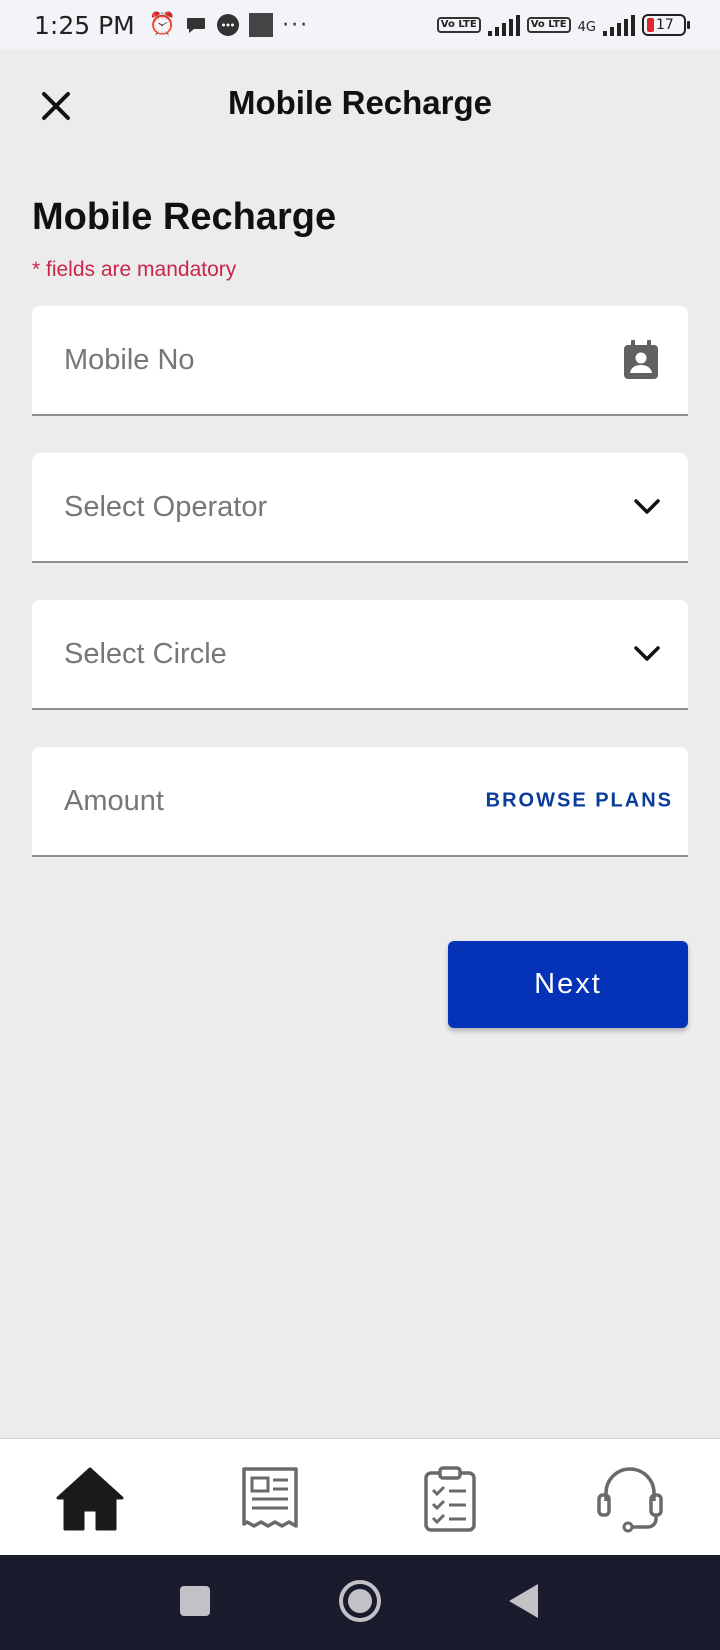 This screenshot has height=1650, width=720. Describe the element at coordinates (548, 25) in the screenshot. I see `volte-badge-2: Vo LTE` at that location.